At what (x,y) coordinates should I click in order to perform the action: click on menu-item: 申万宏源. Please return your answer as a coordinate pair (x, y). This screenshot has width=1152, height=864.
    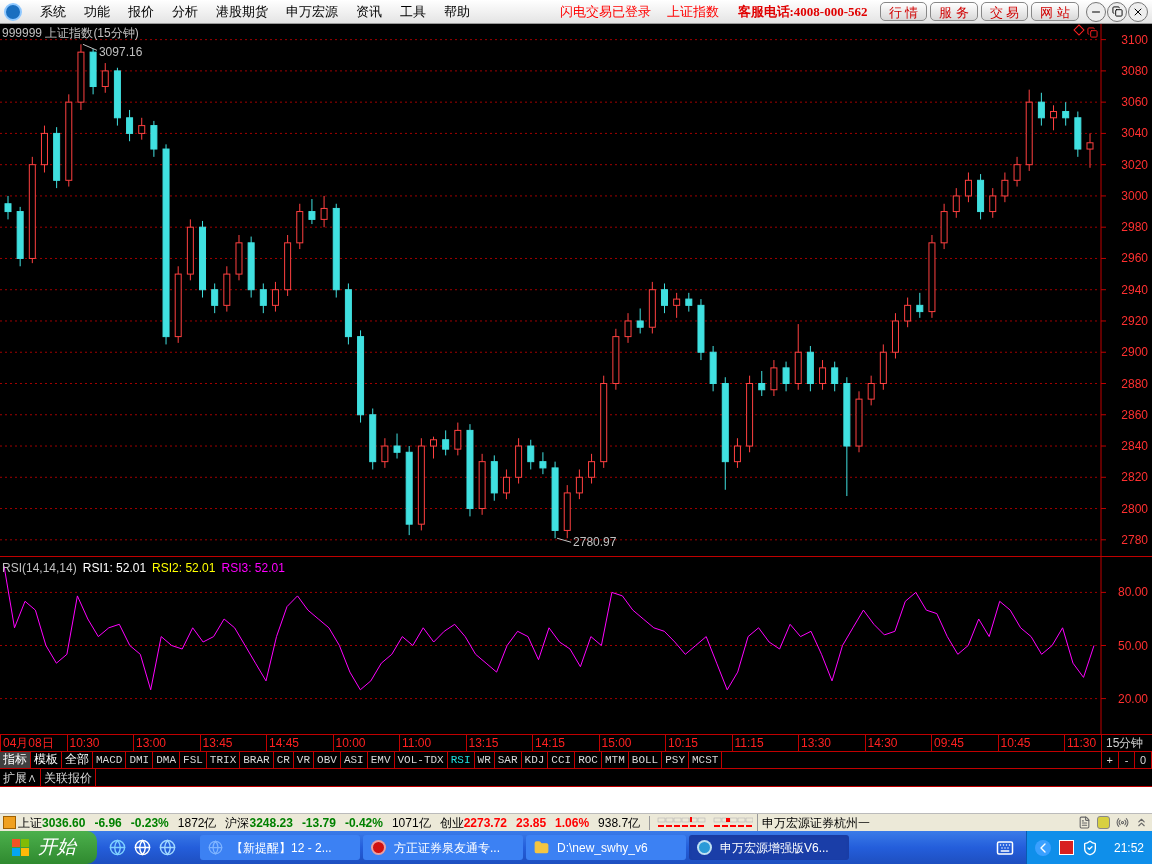
    Looking at the image, I should click on (312, 11).